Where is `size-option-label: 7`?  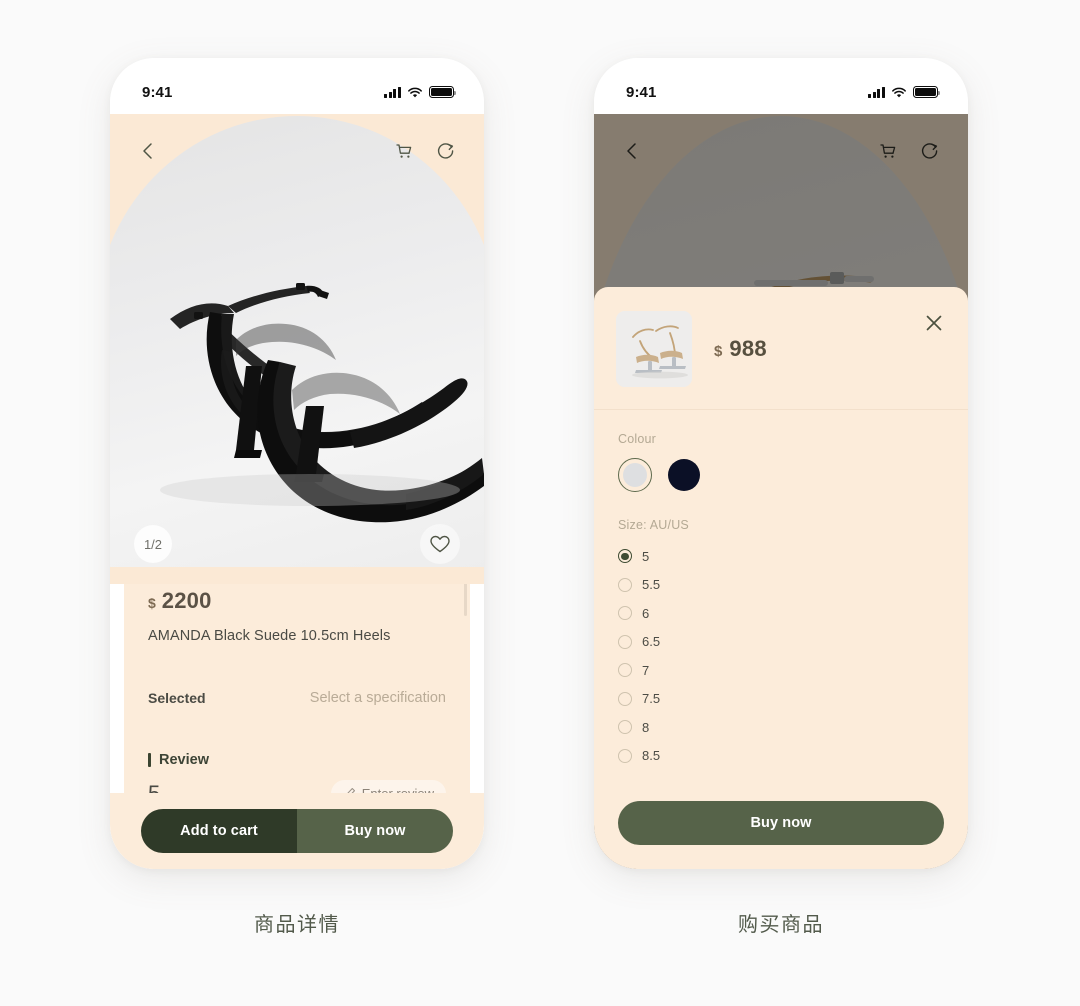 size-option-label: 7 is located at coordinates (646, 670).